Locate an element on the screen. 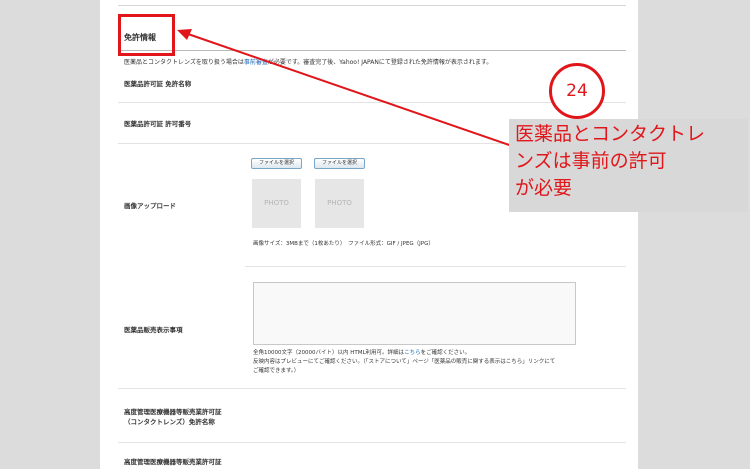  callout-box: 医薬品とコンタクトレ ンズは事前の許可 が必要 is located at coordinates (628, 165).